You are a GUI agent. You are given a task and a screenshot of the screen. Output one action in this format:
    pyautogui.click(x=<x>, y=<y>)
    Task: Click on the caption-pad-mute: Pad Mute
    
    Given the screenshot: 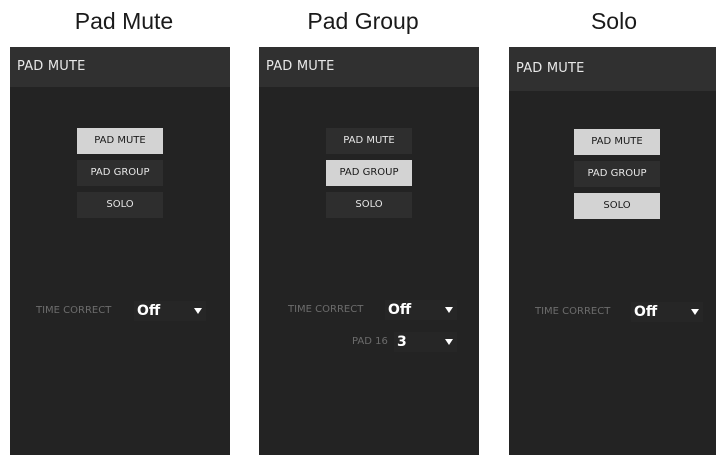 What is the action you would take?
    pyautogui.click(x=124, y=21)
    